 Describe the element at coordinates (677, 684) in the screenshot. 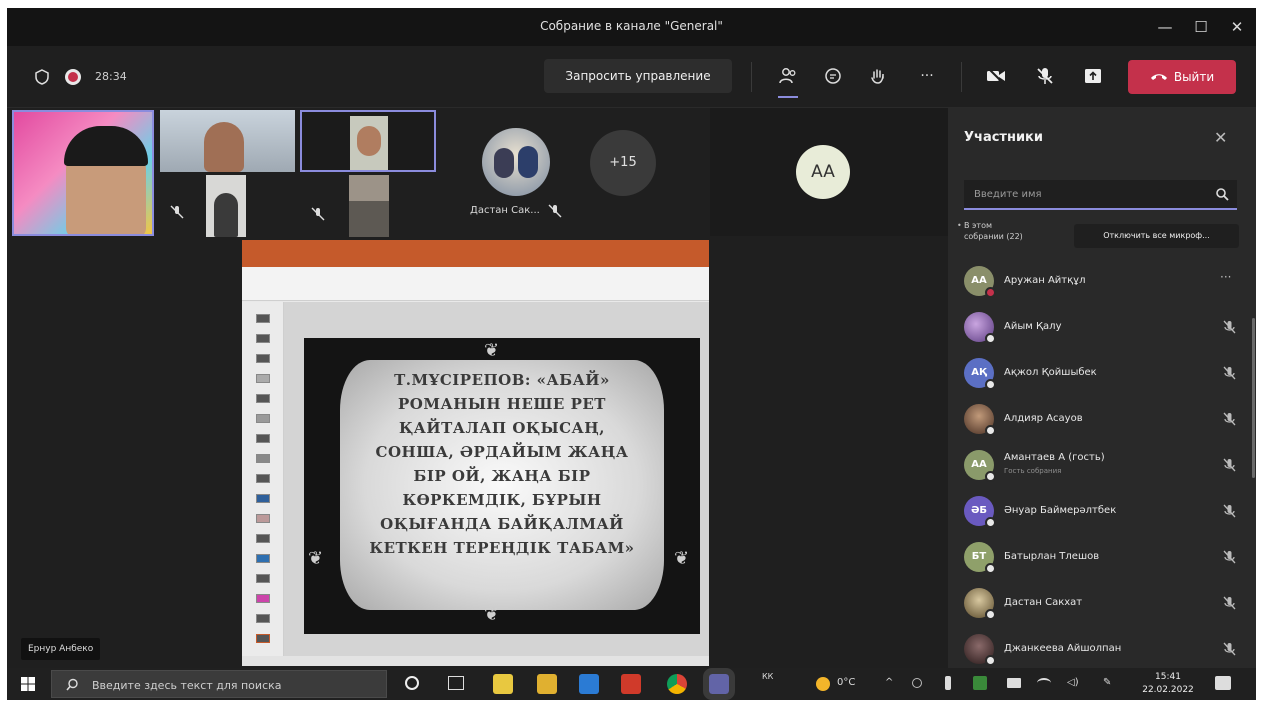

I see `chrome-icon` at that location.